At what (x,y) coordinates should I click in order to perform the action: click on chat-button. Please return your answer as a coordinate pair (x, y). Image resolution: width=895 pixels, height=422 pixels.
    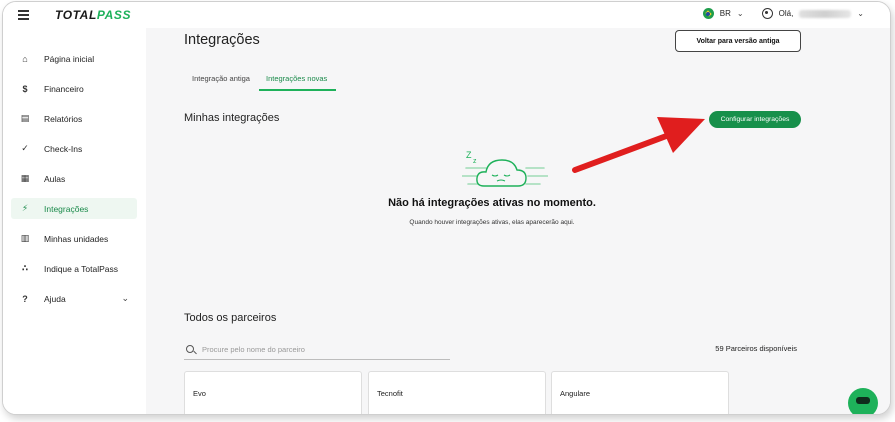
    Looking at the image, I should click on (863, 401).